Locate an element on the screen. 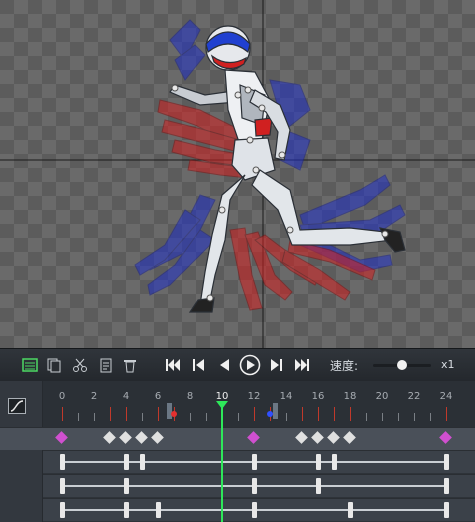 Image resolution: width=475 pixels, height=522 pixels. skip-to-start-icon is located at coordinates (173, 365).